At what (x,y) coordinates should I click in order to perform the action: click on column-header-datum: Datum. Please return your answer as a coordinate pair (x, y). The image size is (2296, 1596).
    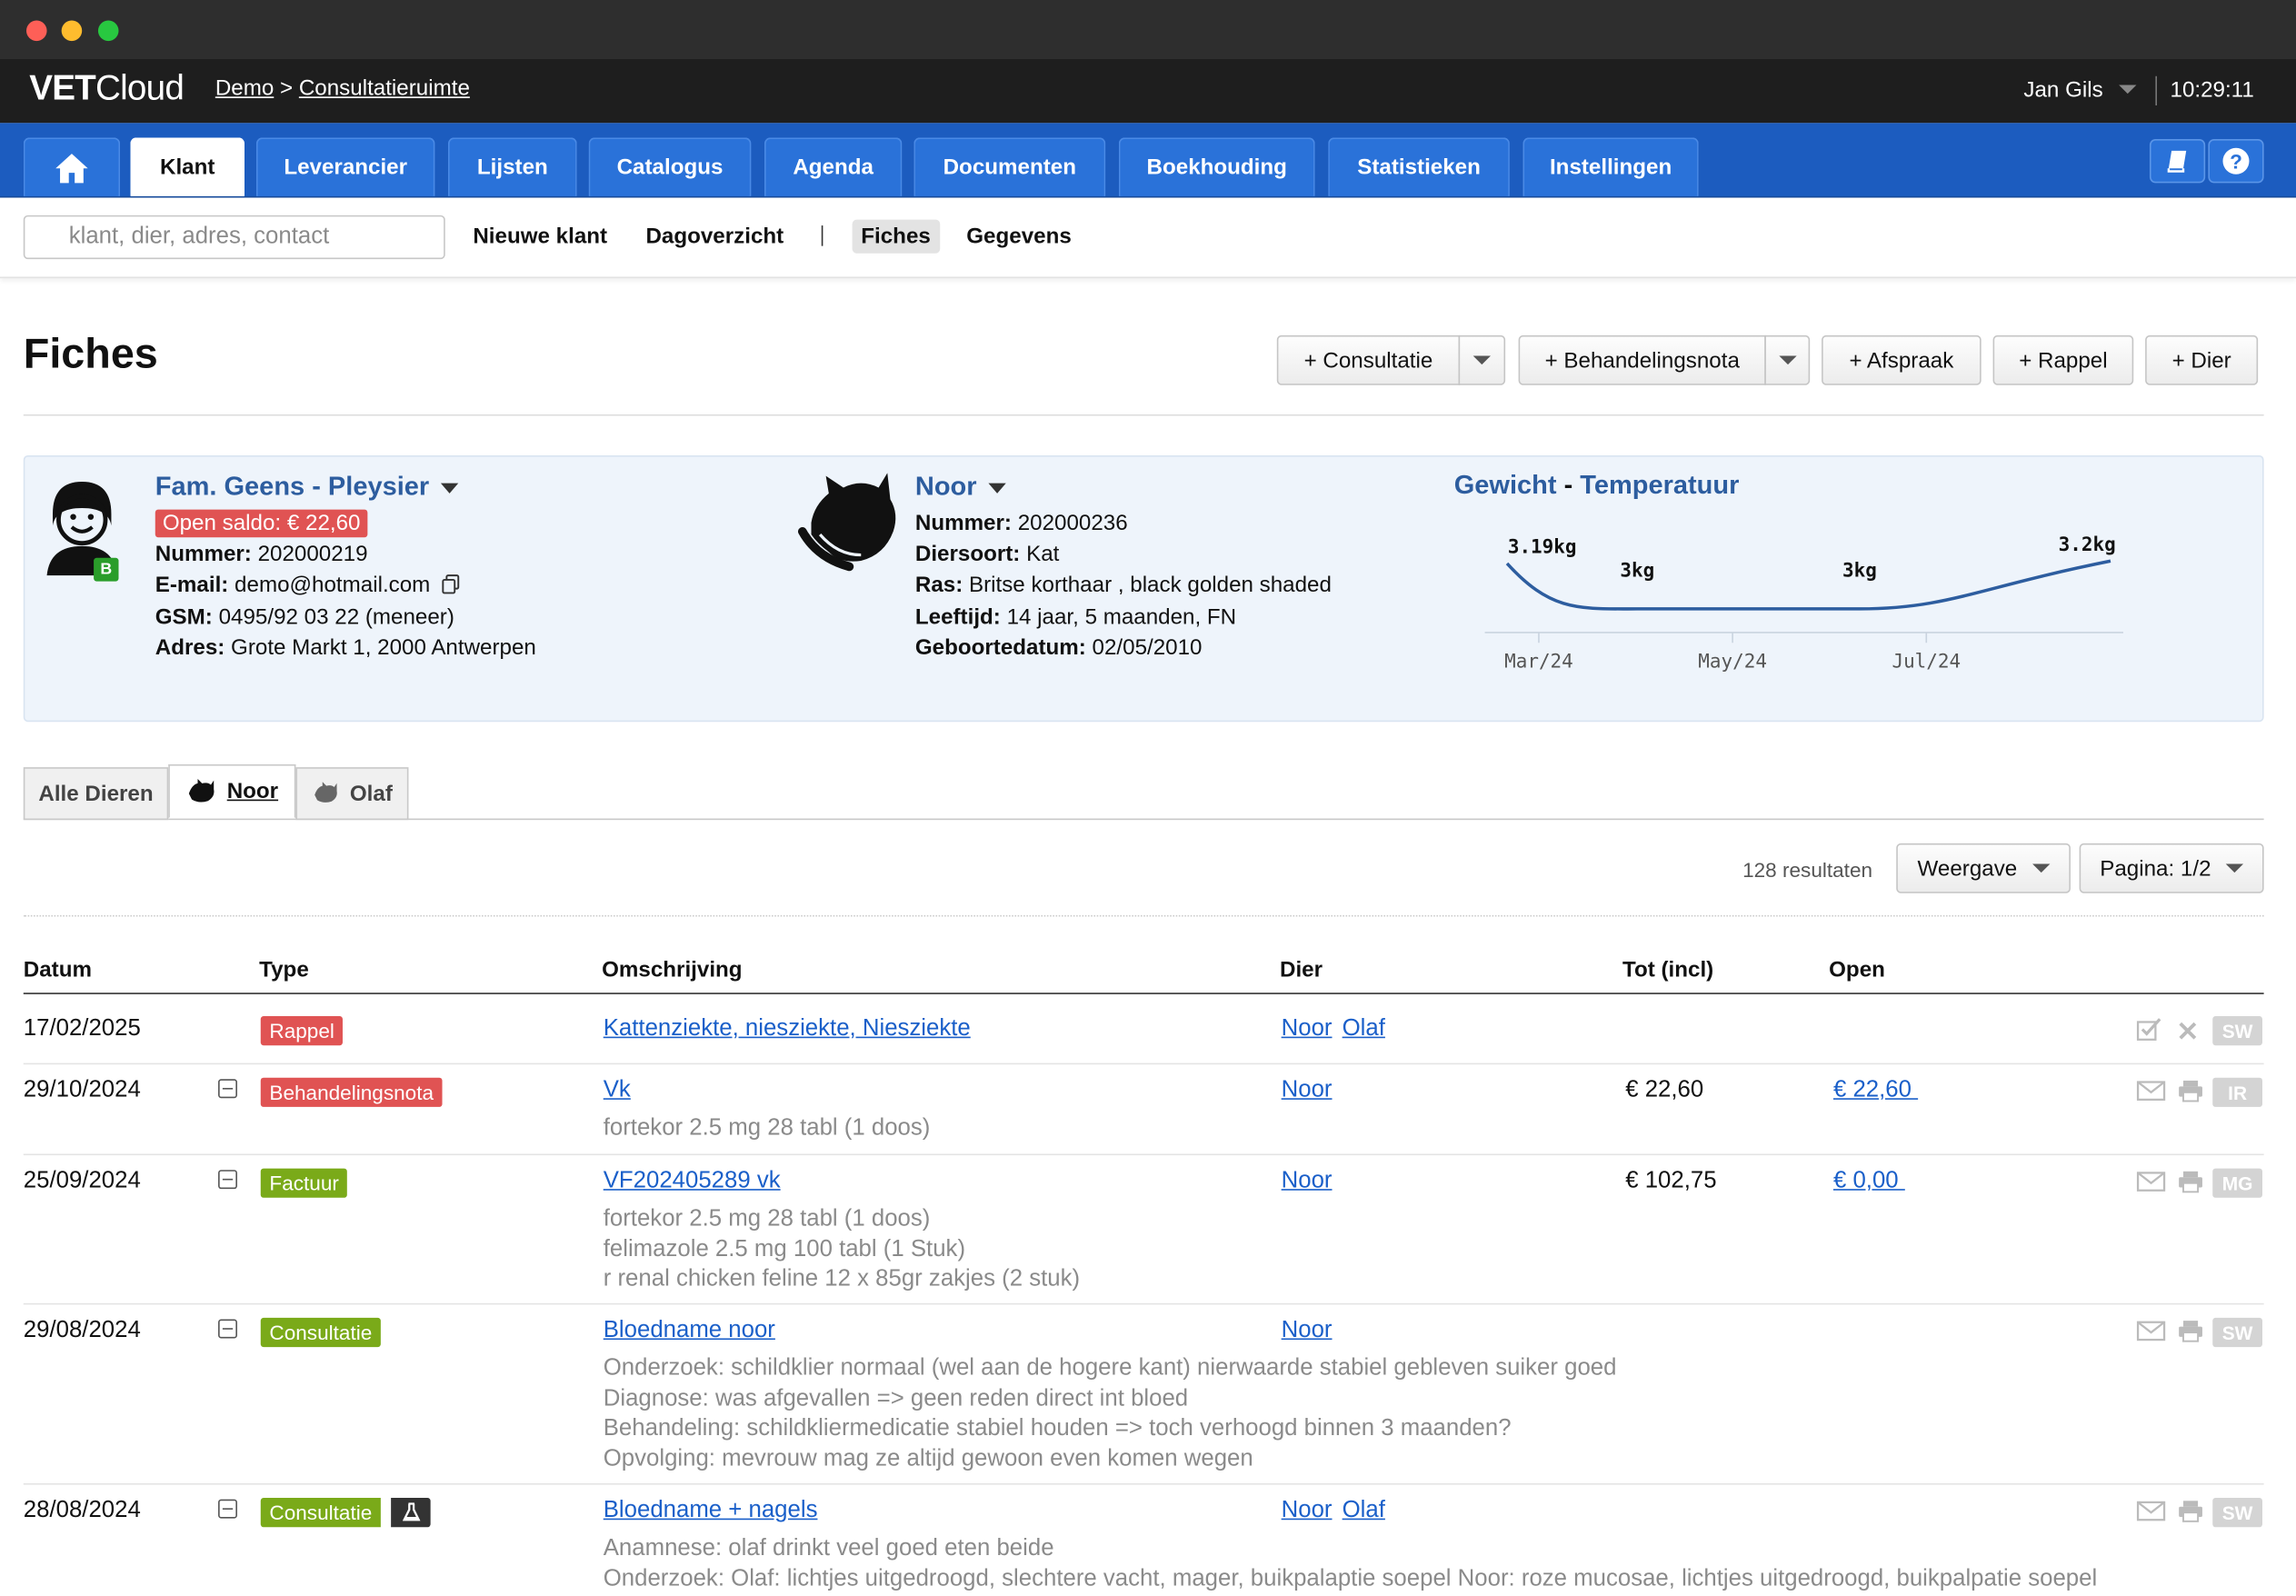
    Looking at the image, I should click on (58, 970).